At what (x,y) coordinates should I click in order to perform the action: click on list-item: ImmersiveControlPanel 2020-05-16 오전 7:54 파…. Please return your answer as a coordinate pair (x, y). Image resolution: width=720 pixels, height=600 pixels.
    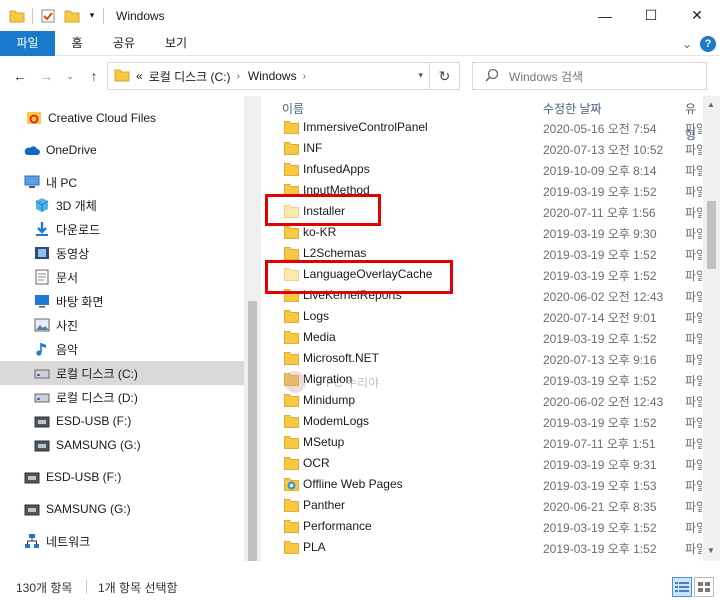
    Looking at the image, I should click on (482, 127).